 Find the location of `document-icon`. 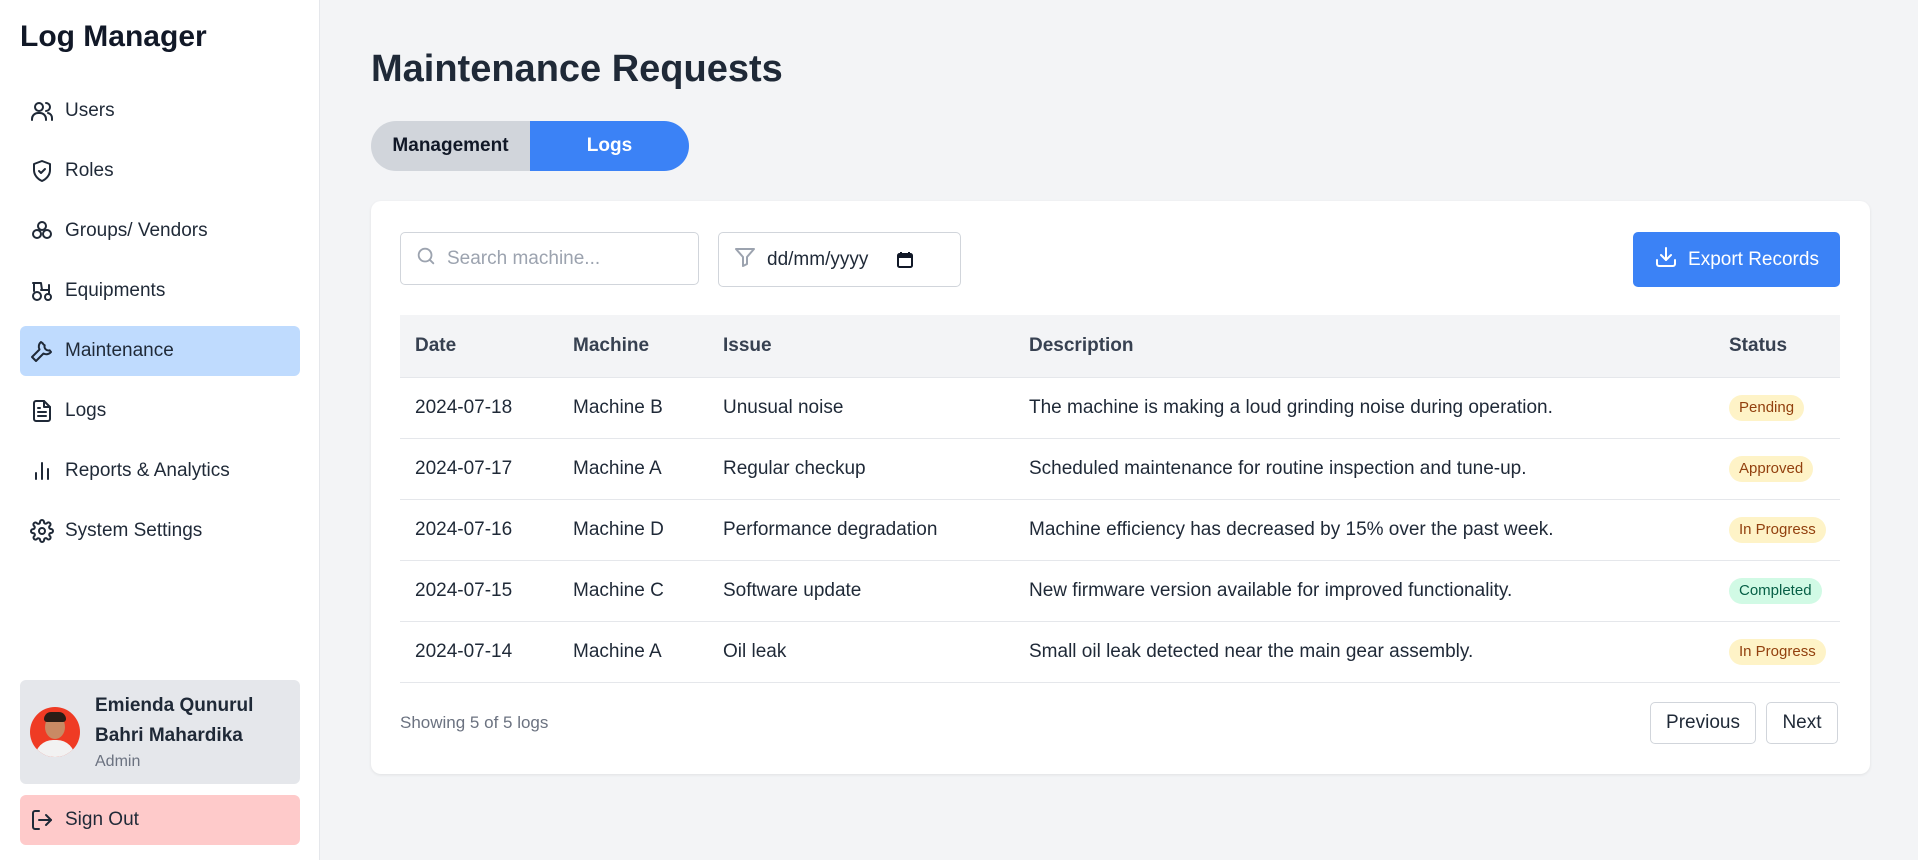

document-icon is located at coordinates (42, 411).